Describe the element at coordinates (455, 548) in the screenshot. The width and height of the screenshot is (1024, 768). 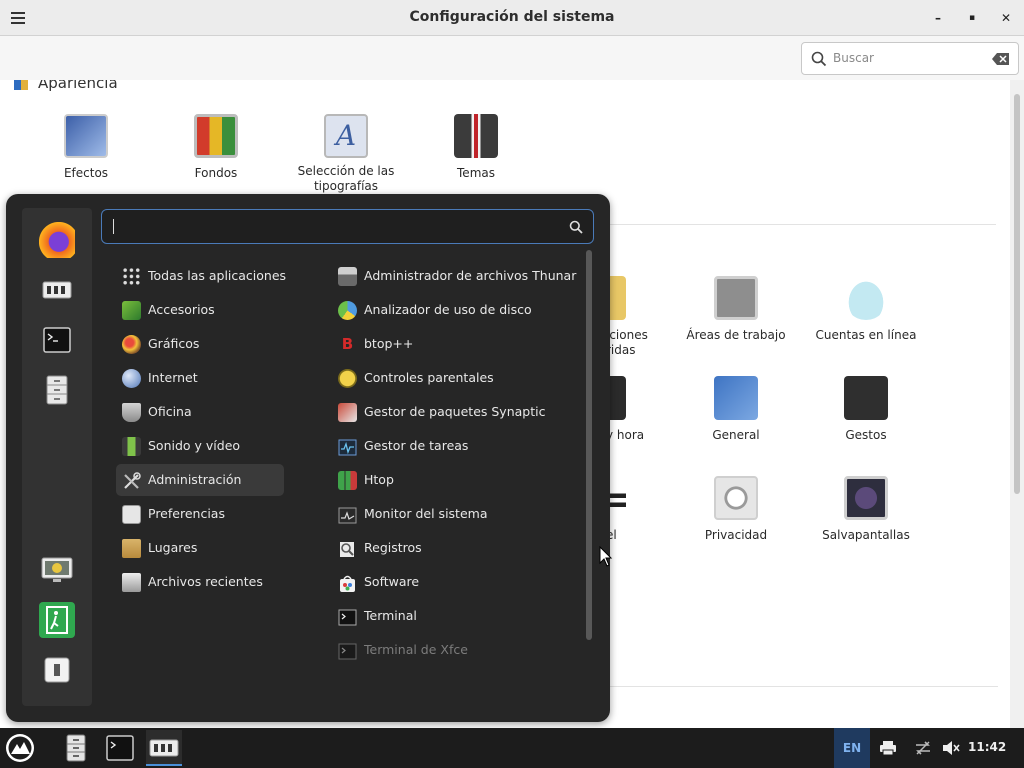
I see `menu-app-logs: Registros` at that location.